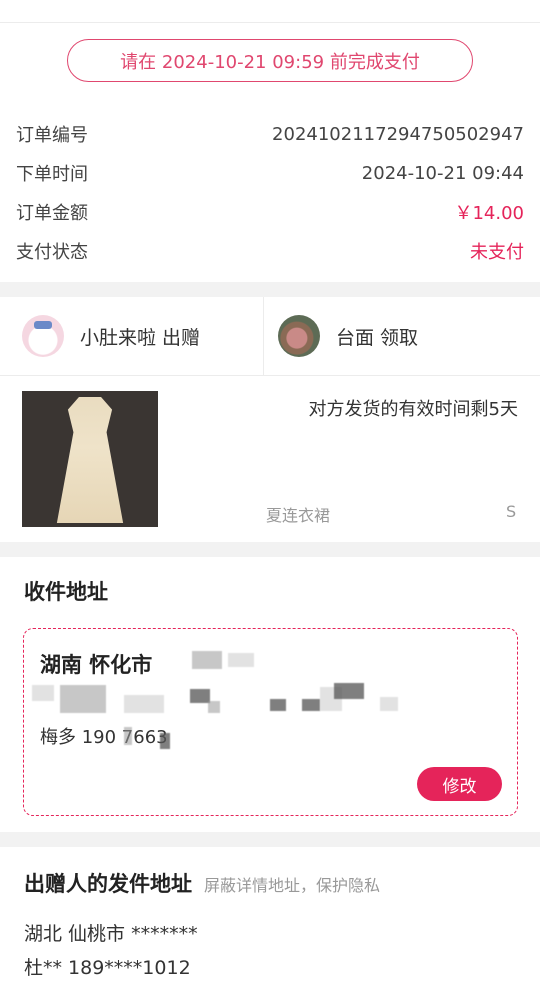 The height and width of the screenshot is (1001, 540). I want to click on product-name: 夏连衣裙, so click(298, 515).